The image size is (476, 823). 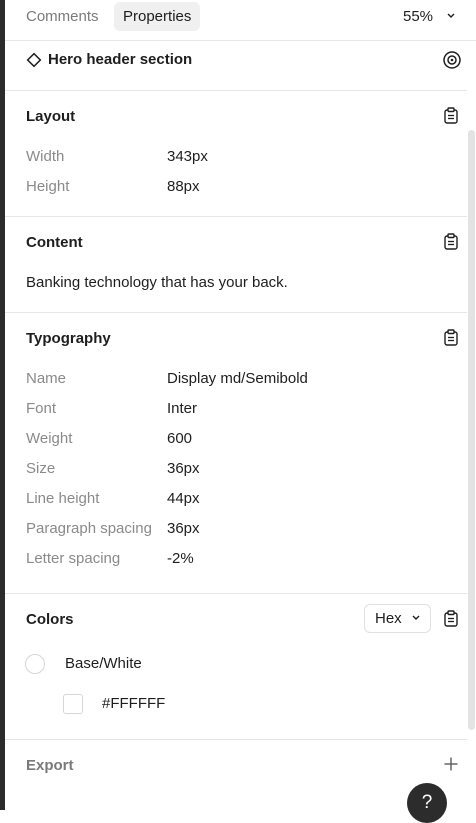 I want to click on size-value: 36px, so click(x=183, y=468).